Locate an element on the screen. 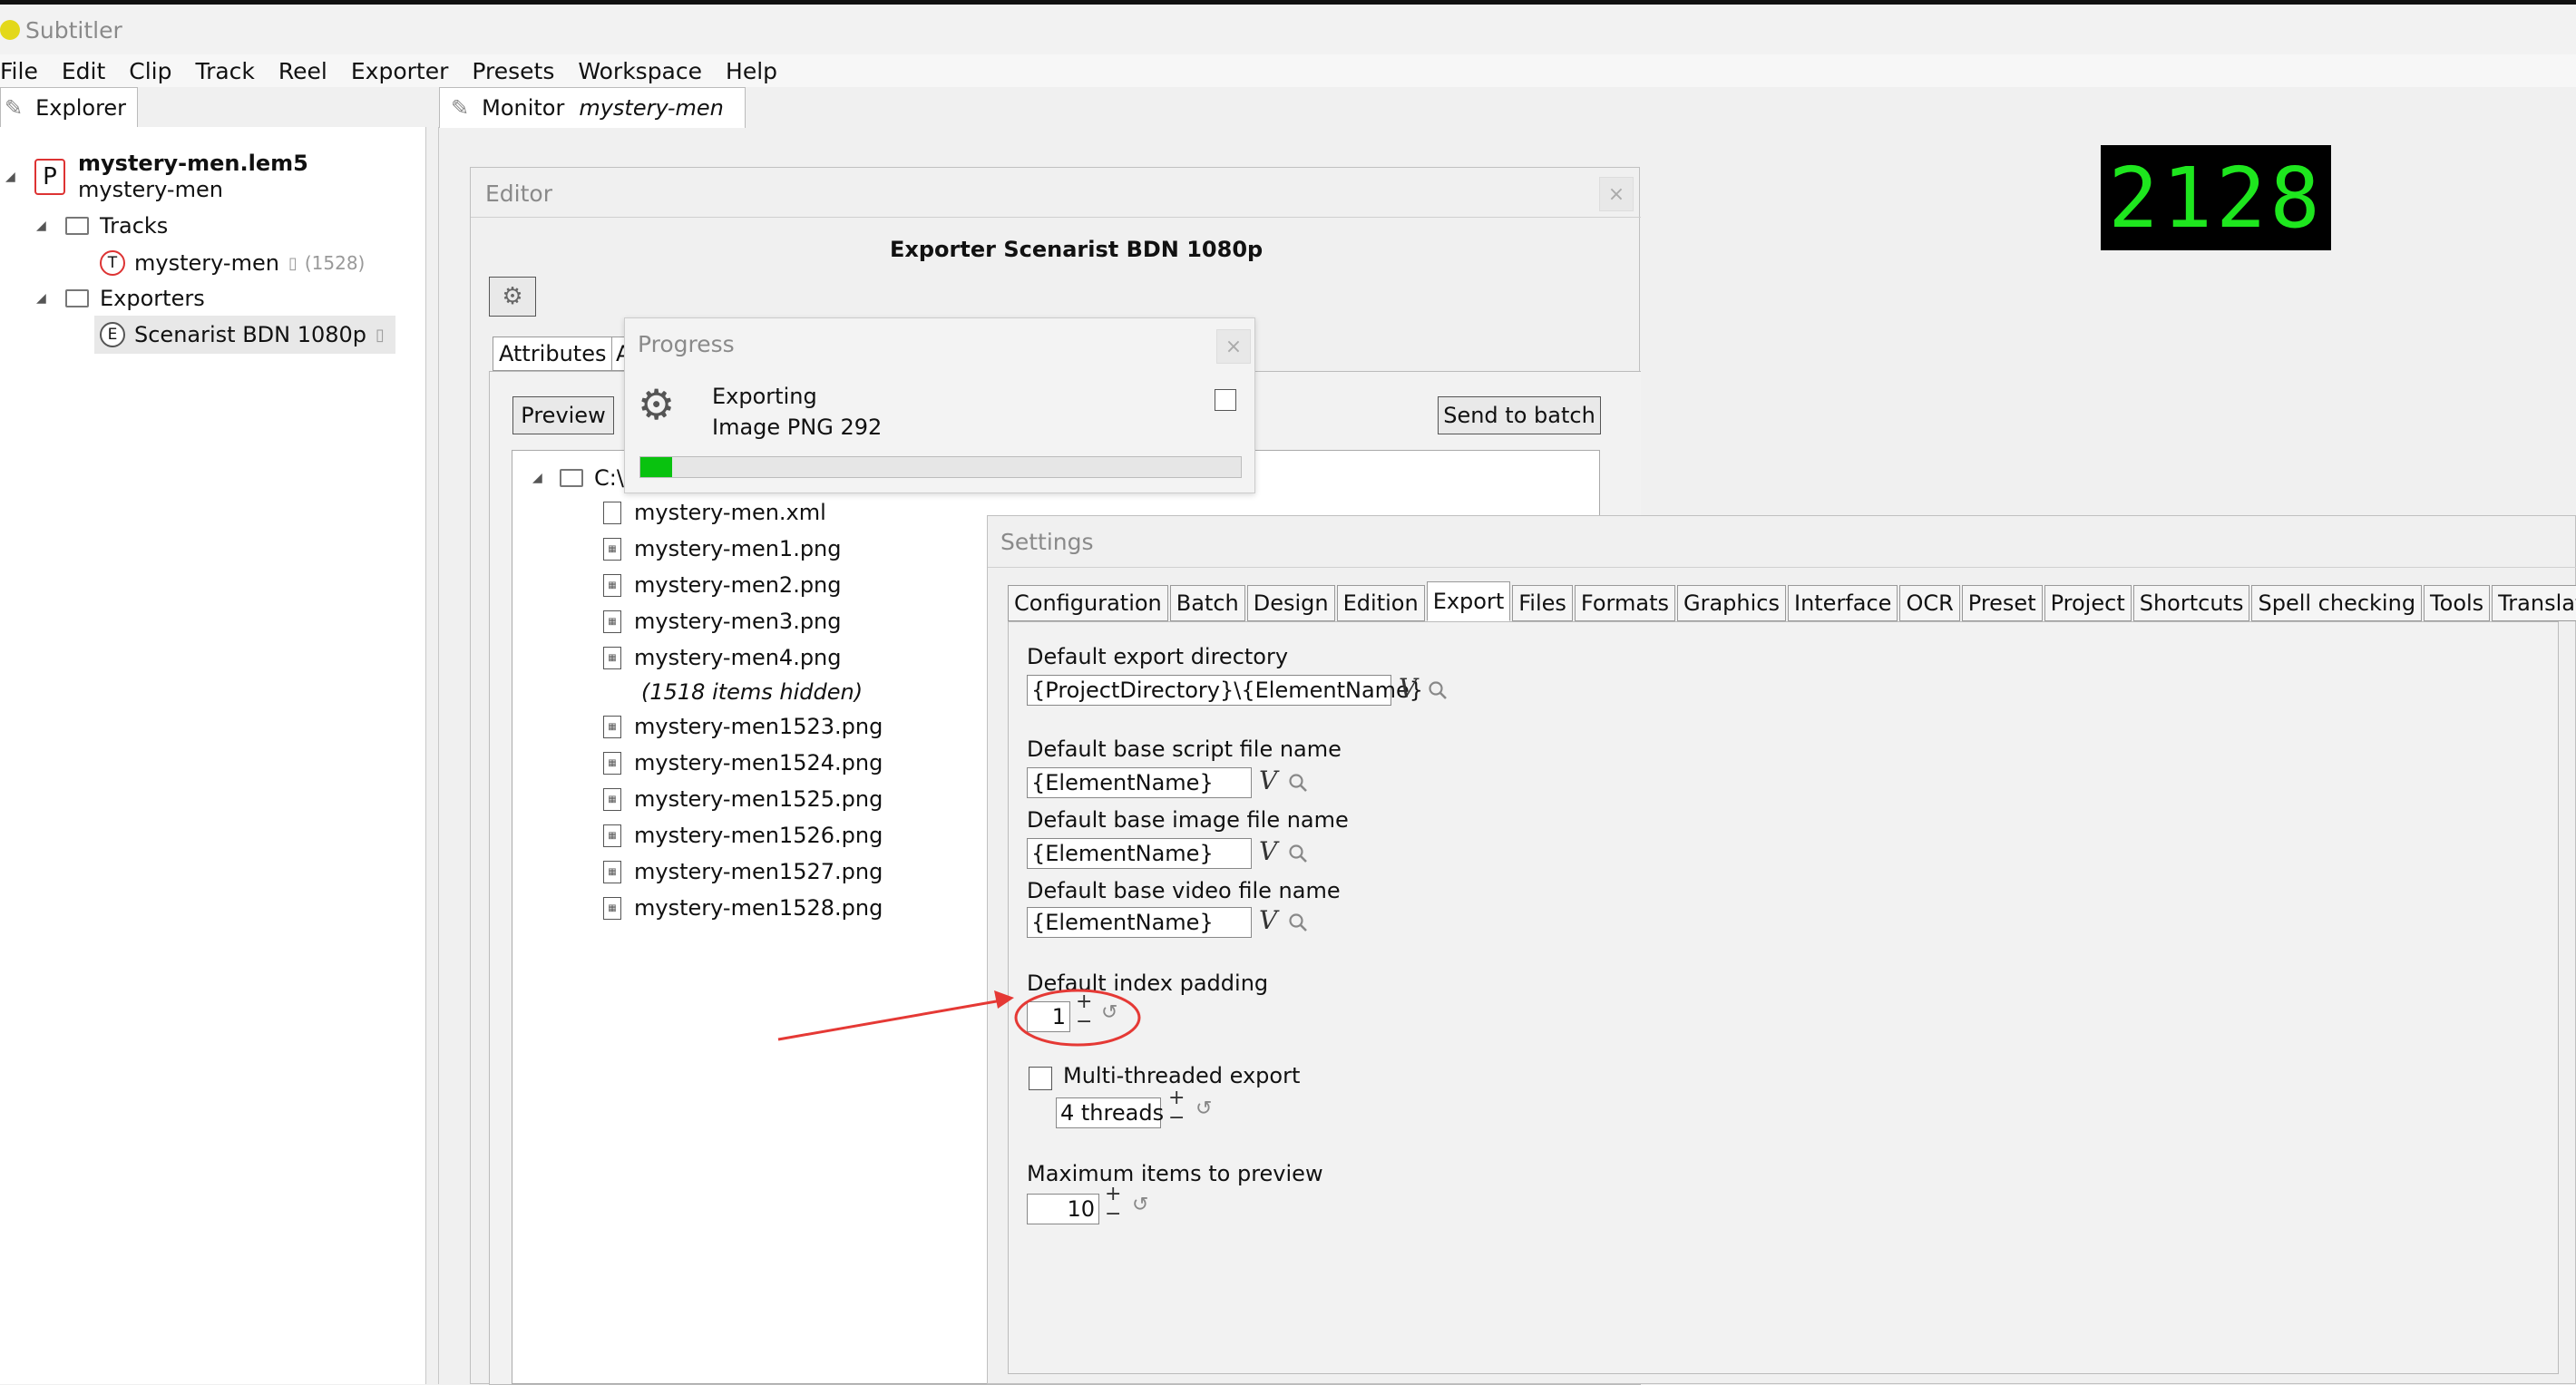 The height and width of the screenshot is (1385, 2576). tab-translator: Translator is located at coordinates (2534, 603).